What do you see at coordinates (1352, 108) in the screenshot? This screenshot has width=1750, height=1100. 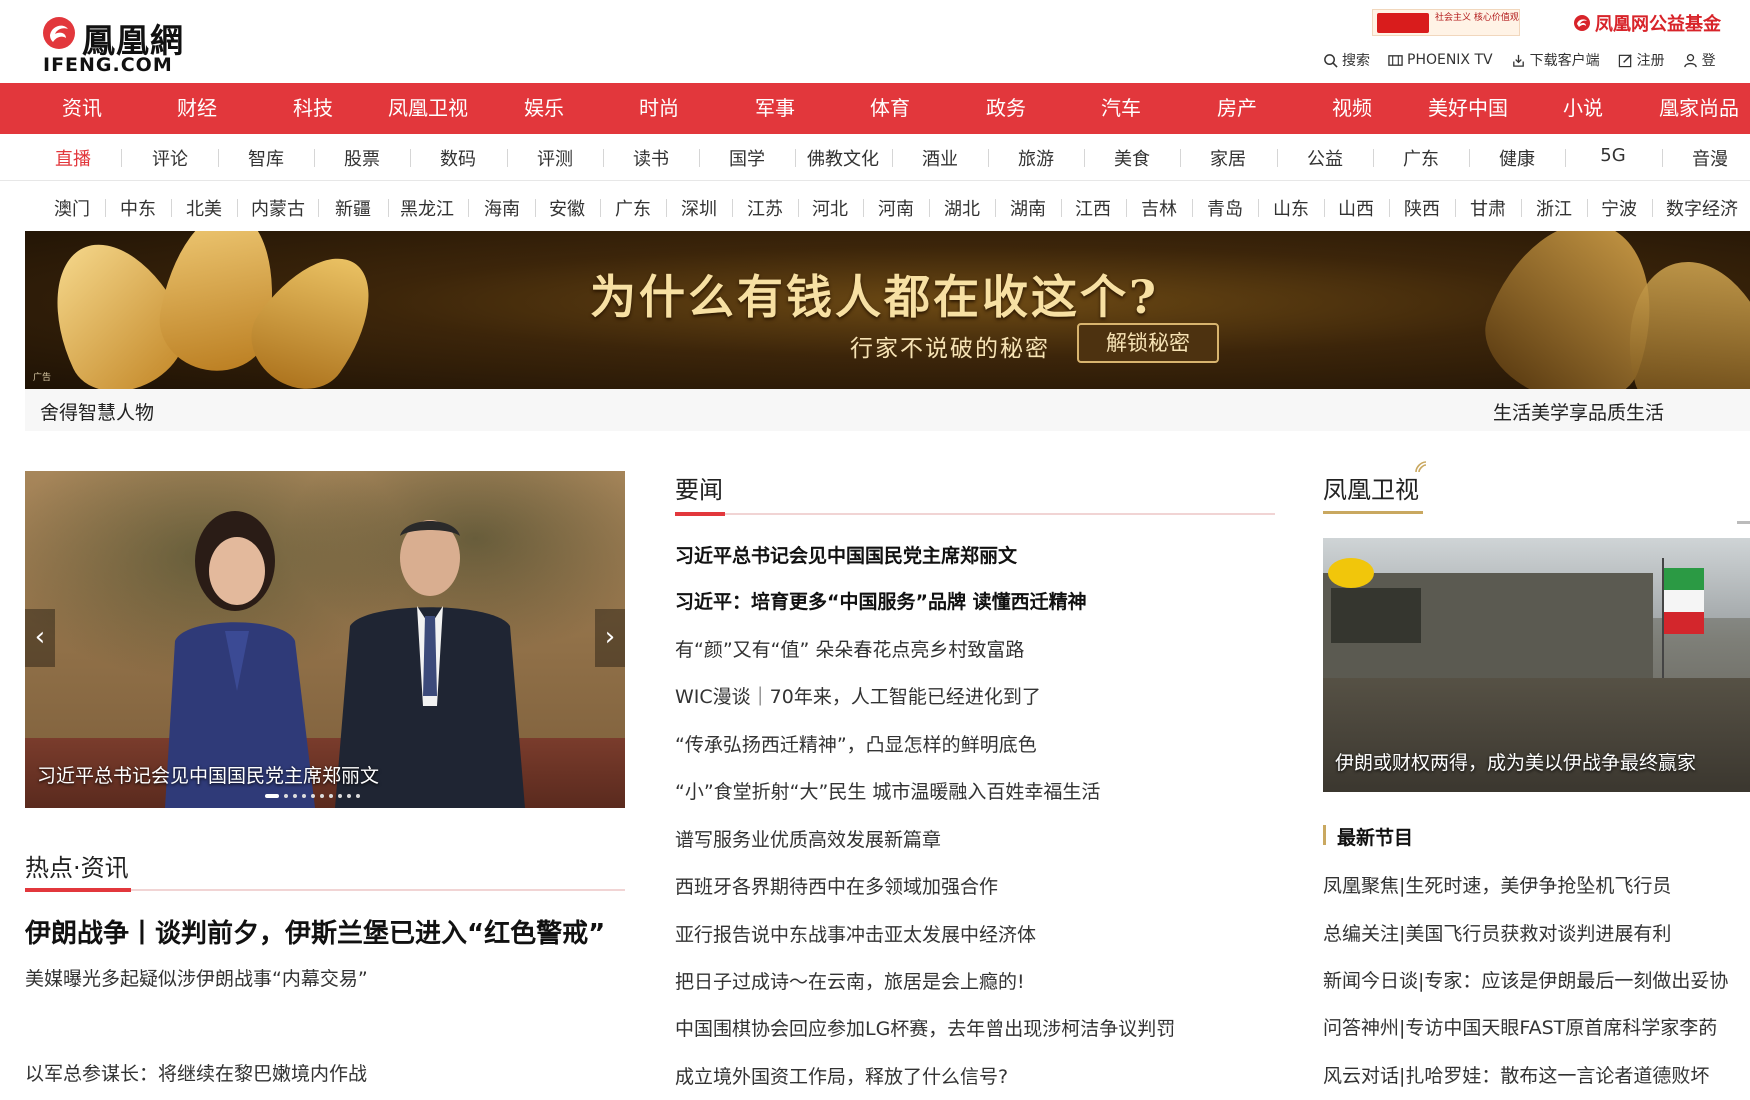 I see `main-nav-item: 视频` at bounding box center [1352, 108].